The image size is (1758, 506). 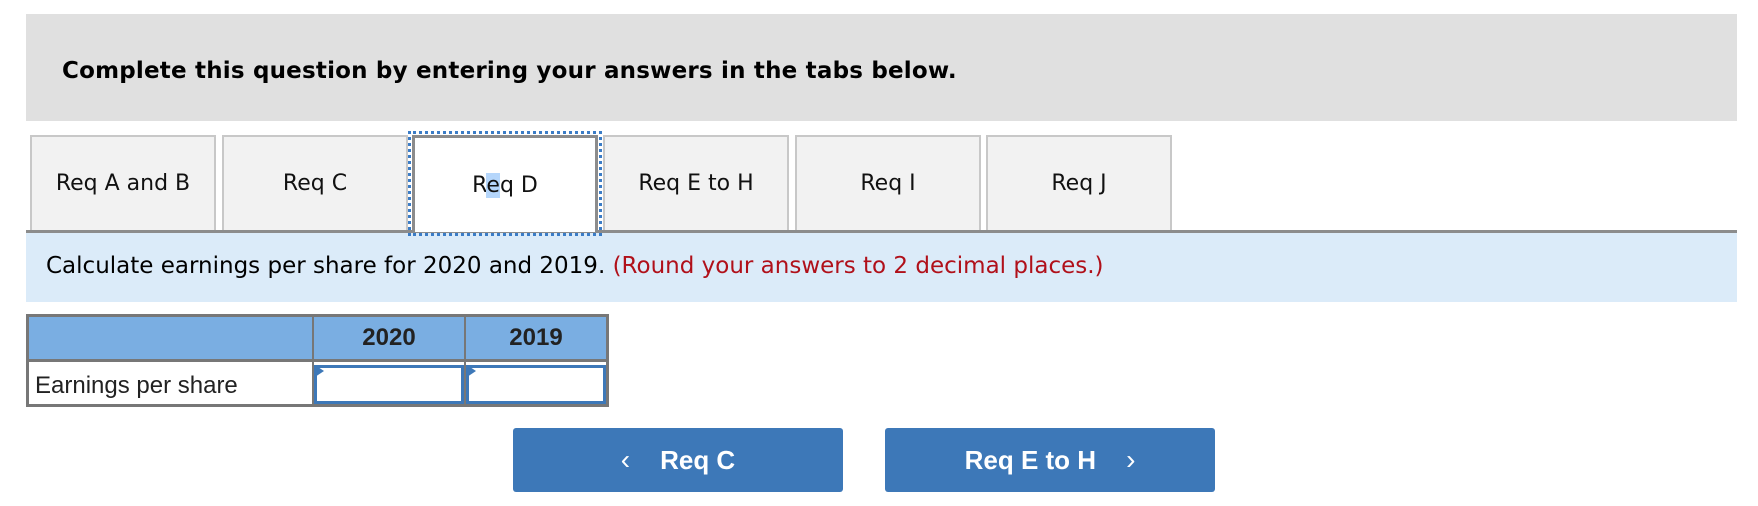 What do you see at coordinates (536, 337) in the screenshot?
I see `column-header-2019: 2019` at bounding box center [536, 337].